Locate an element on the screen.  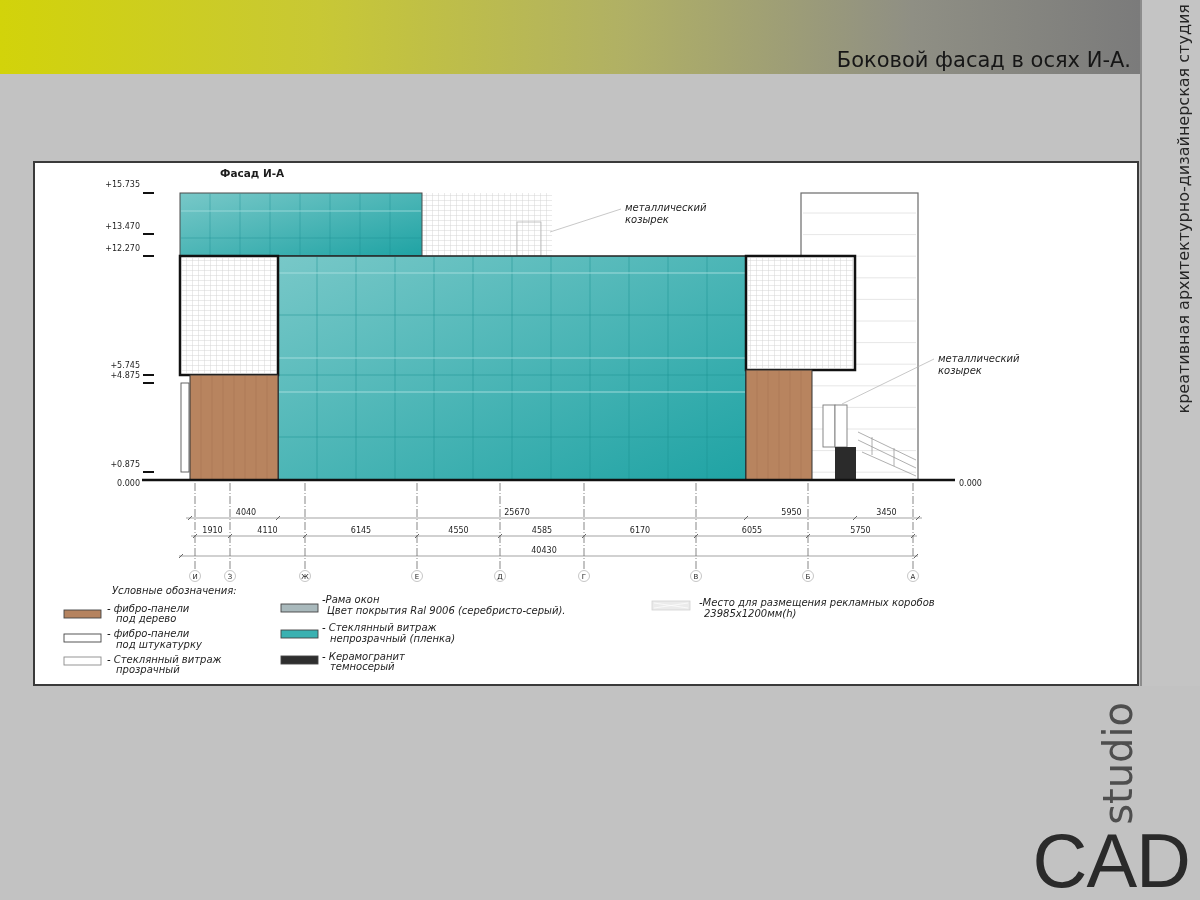
dimension-value: 4550 is located at coordinates (458, 530).